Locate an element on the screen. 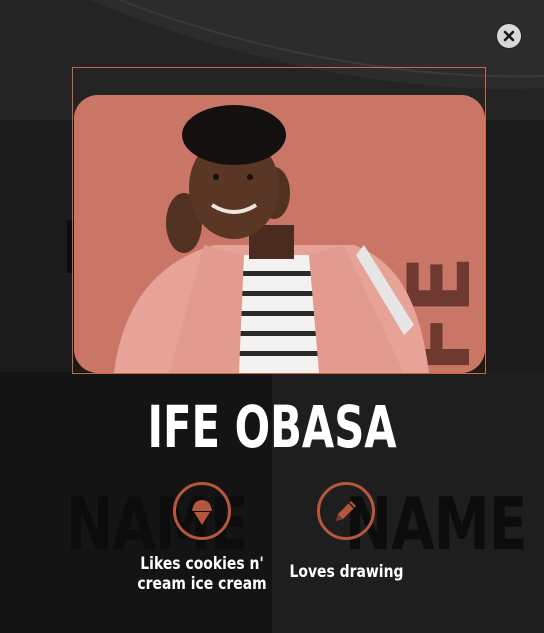 Image resolution: width=544 pixels, height=633 pixels. fact-item: Loves drawing is located at coordinates (346, 532).